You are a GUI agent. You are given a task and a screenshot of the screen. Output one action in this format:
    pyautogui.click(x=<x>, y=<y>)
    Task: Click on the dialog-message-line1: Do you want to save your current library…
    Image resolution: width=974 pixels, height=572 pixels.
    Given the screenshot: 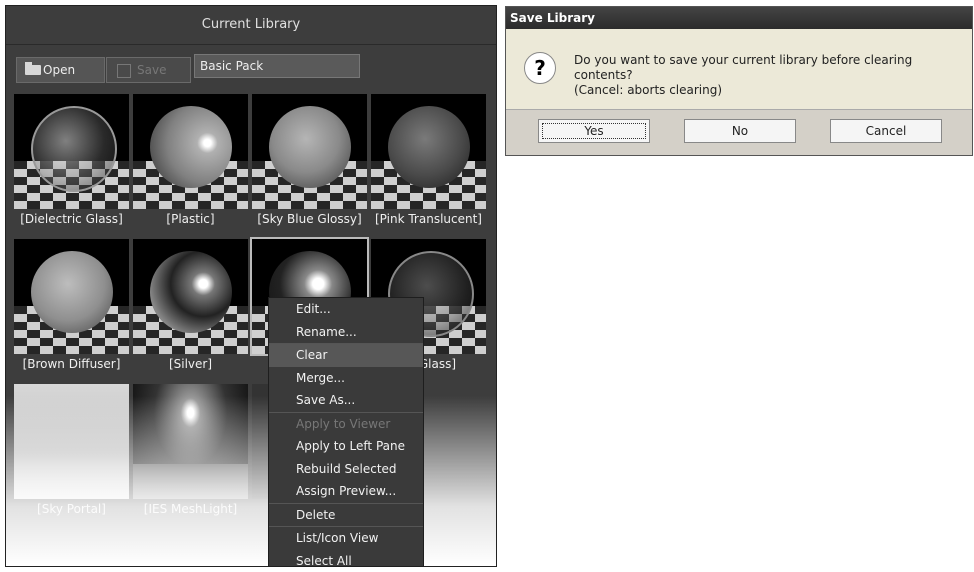 What is the action you would take?
    pyautogui.click(x=773, y=68)
    